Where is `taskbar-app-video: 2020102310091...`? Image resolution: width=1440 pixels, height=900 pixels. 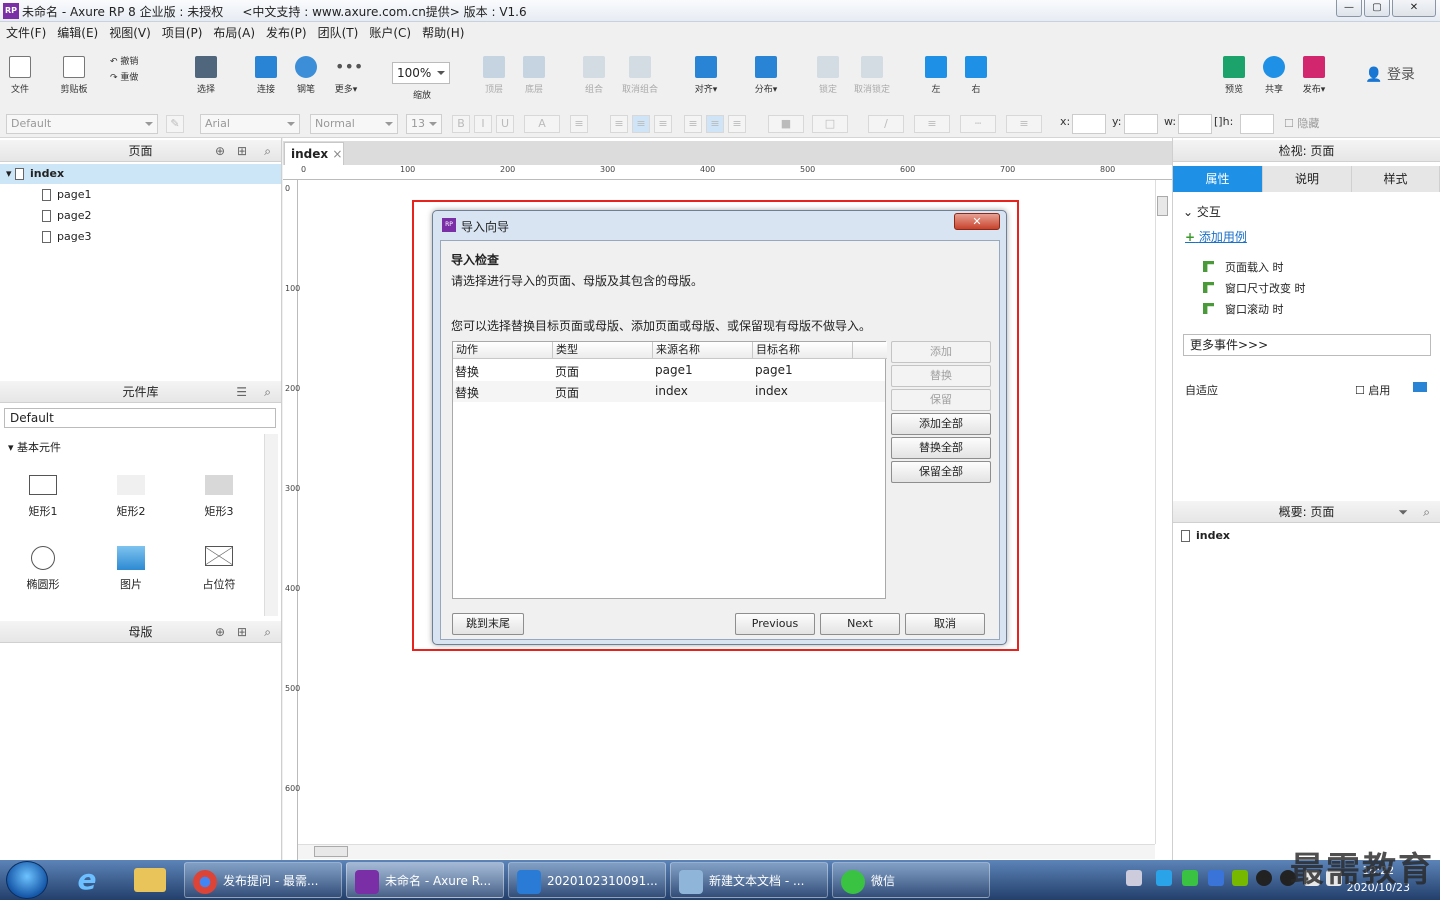 taskbar-app-video: 2020102310091... is located at coordinates (587, 880).